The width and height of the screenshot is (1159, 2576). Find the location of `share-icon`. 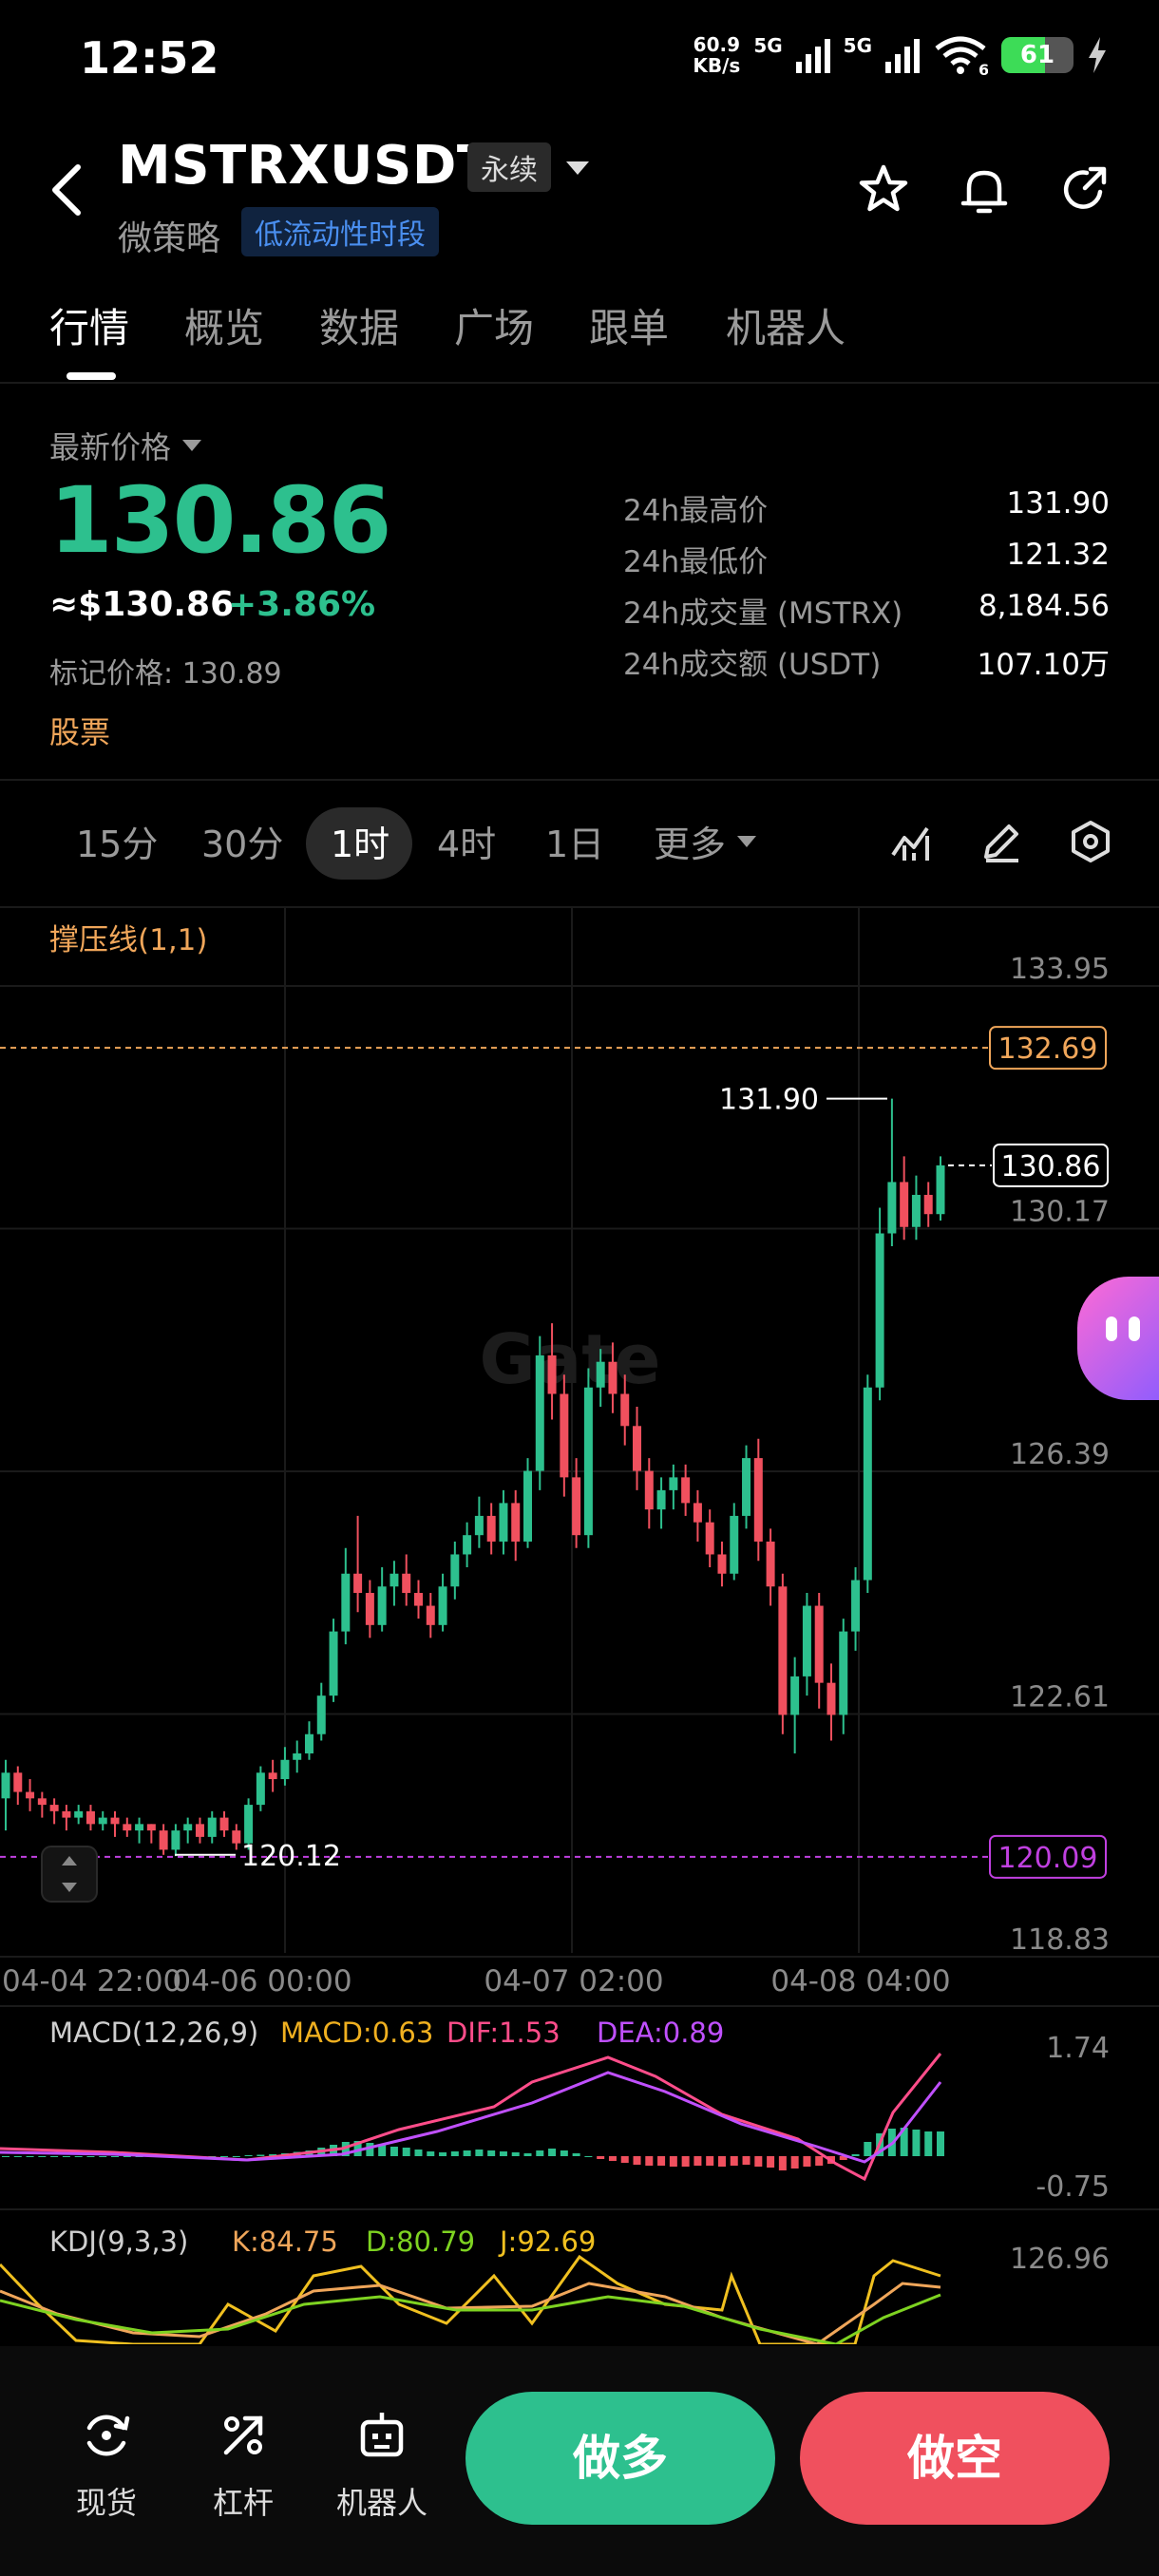

share-icon is located at coordinates (1084, 189).